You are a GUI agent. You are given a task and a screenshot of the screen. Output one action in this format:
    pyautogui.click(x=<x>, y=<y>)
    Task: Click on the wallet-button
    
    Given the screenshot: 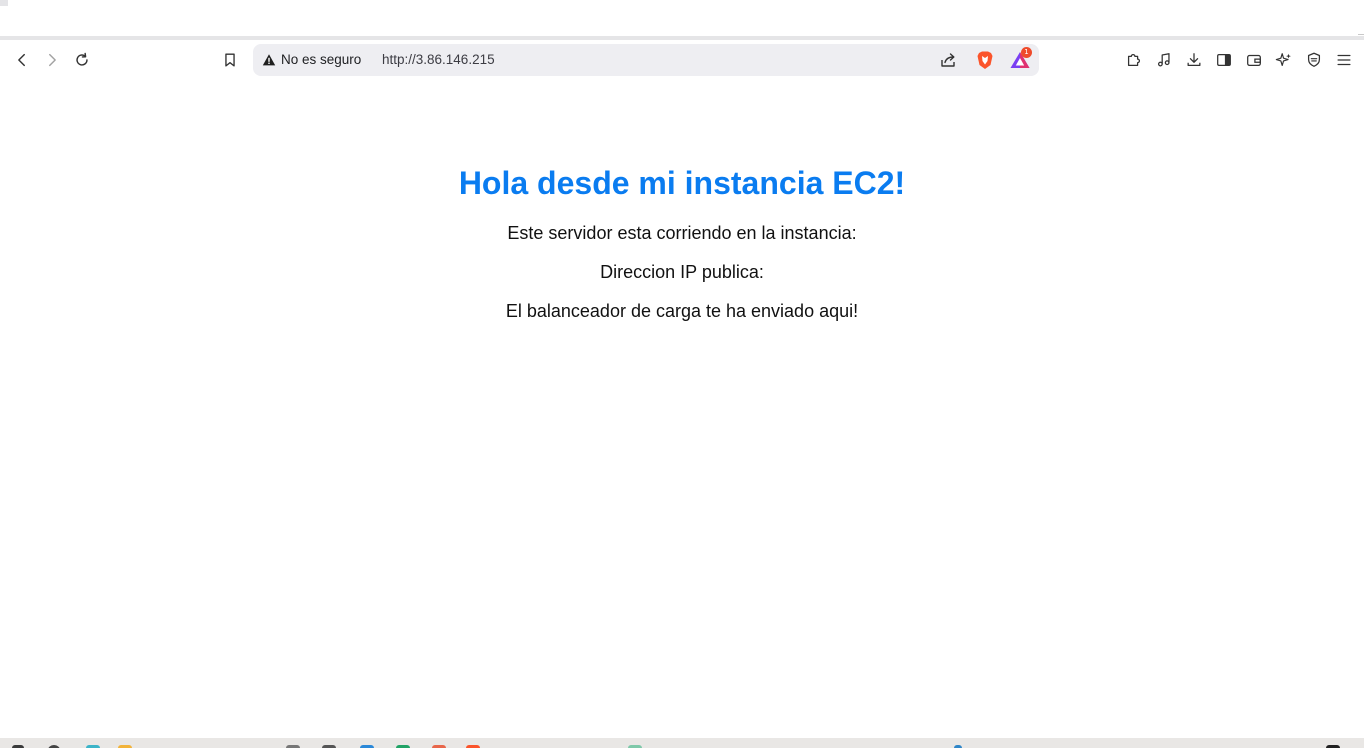 What is the action you would take?
    pyautogui.click(x=1254, y=60)
    